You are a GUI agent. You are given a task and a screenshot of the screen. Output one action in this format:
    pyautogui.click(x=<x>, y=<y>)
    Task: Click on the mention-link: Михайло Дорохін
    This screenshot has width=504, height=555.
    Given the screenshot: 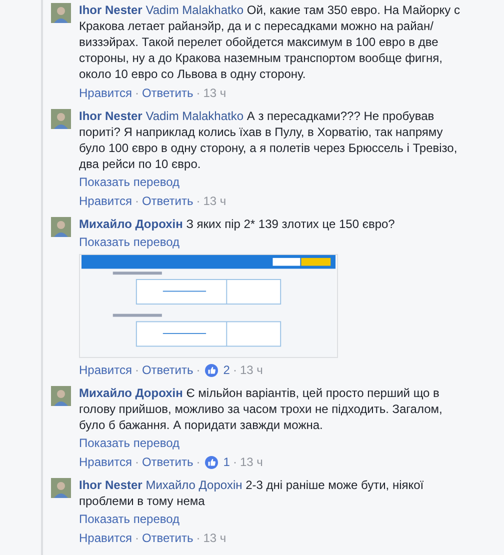 What is the action you would take?
    pyautogui.click(x=194, y=485)
    